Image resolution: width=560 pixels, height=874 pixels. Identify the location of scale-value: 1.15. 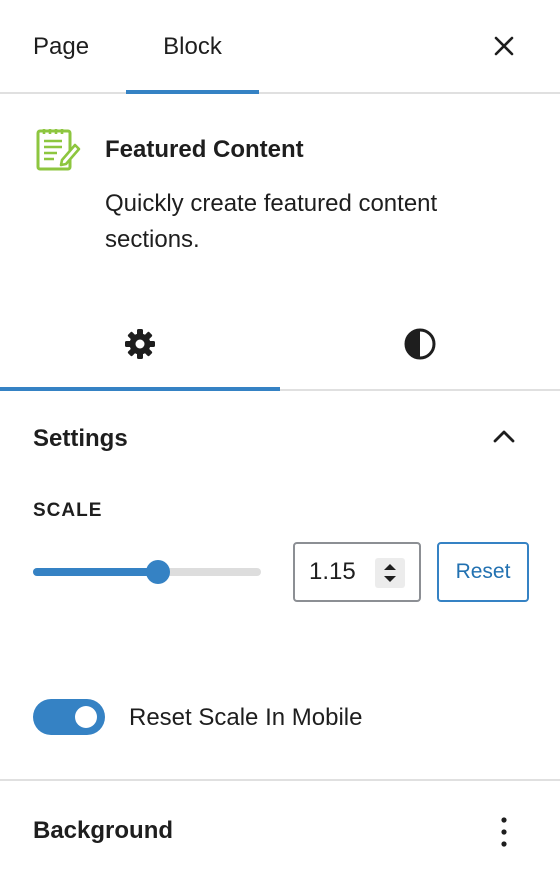
(332, 571).